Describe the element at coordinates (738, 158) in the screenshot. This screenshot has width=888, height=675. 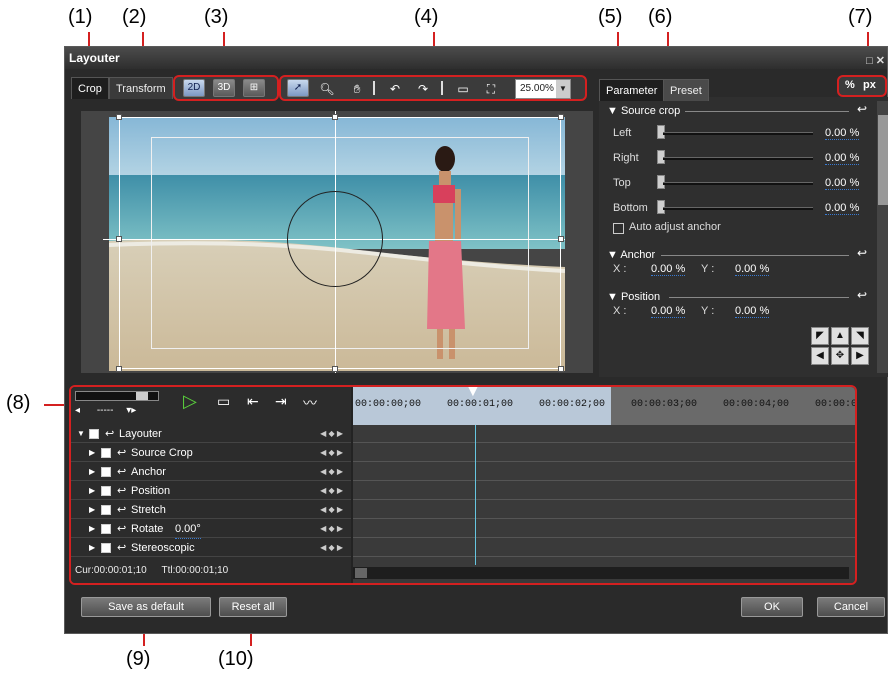
I see `crop-right-slider` at that location.